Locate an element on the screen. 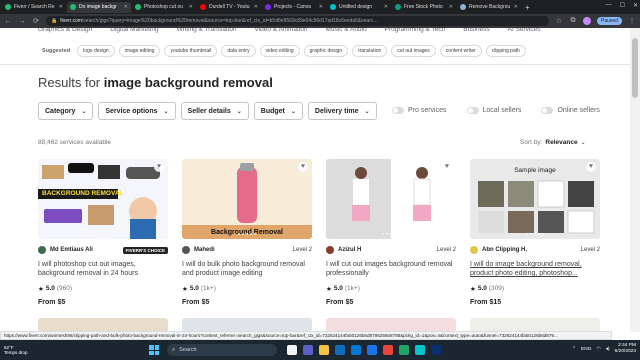  reload-icon: ⟳ is located at coordinates (36, 21).